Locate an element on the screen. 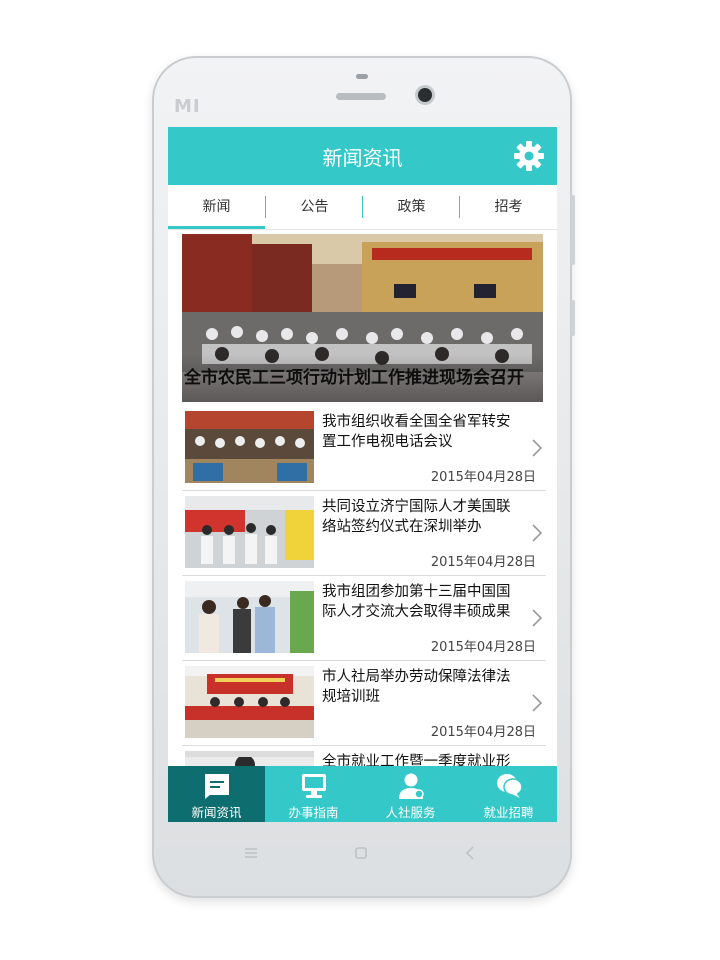 This screenshot has height=960, width=720. monitor-icon is located at coordinates (314, 786).